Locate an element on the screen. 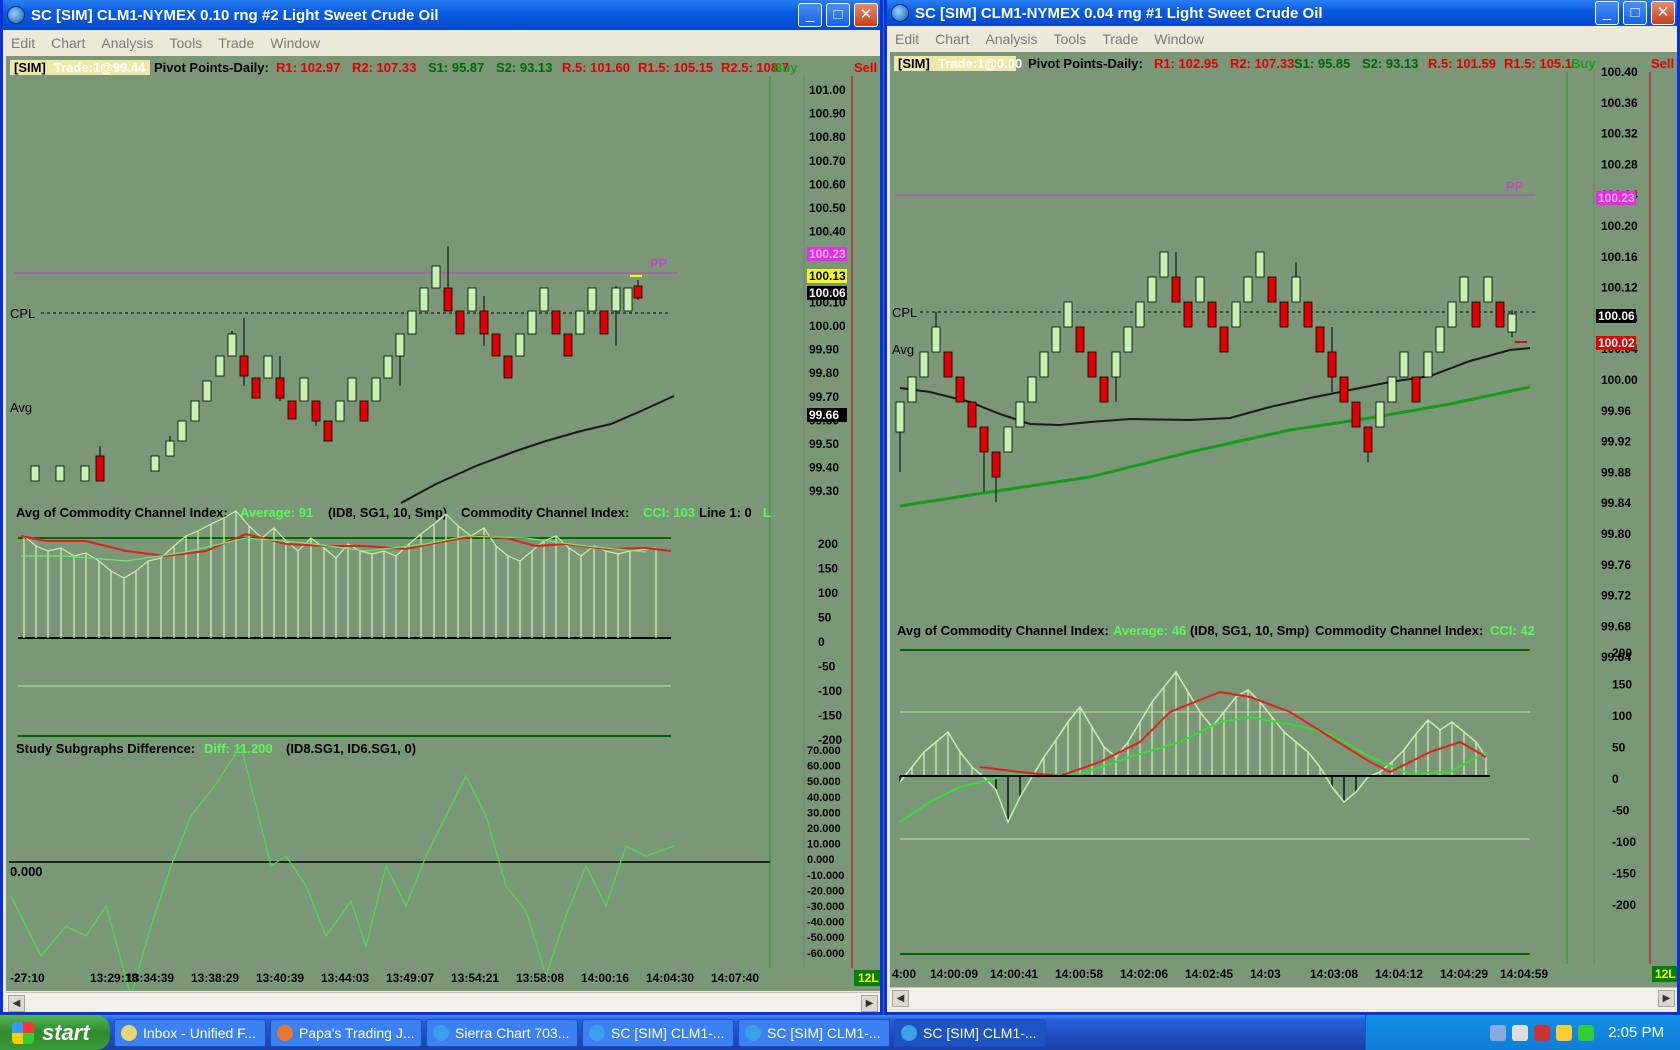 The width and height of the screenshot is (1680, 1050). price-axis-label: 100.90 is located at coordinates (827, 114).